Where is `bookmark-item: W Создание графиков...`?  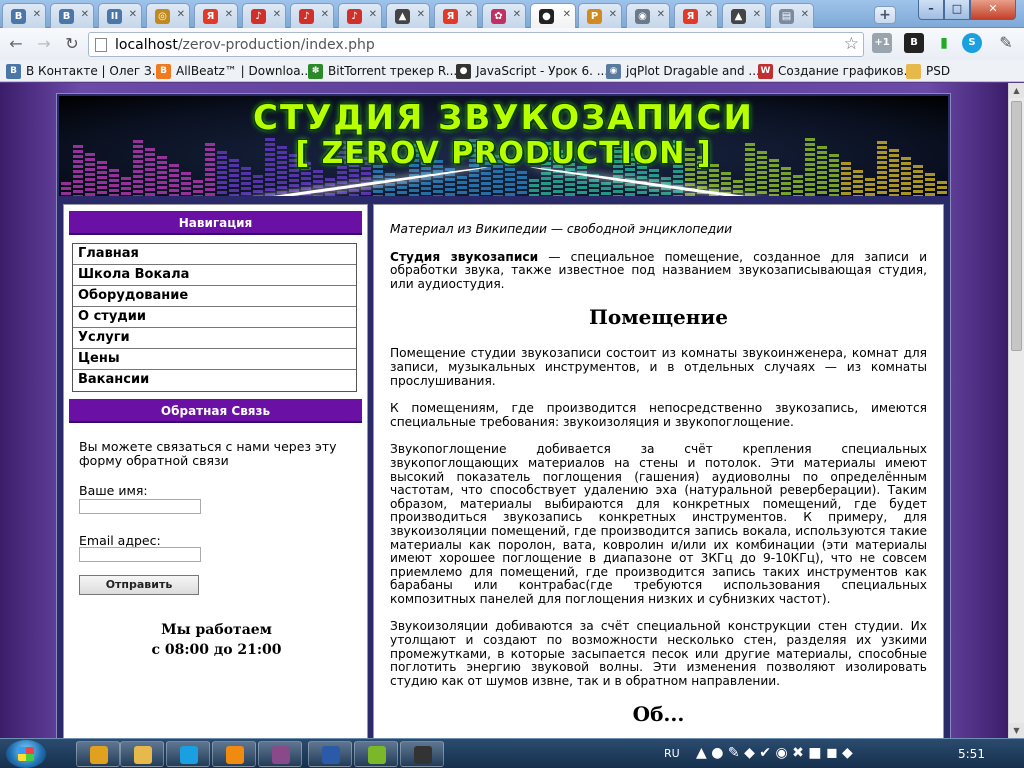
bookmark-item: W Создание графиков... is located at coordinates (836, 71).